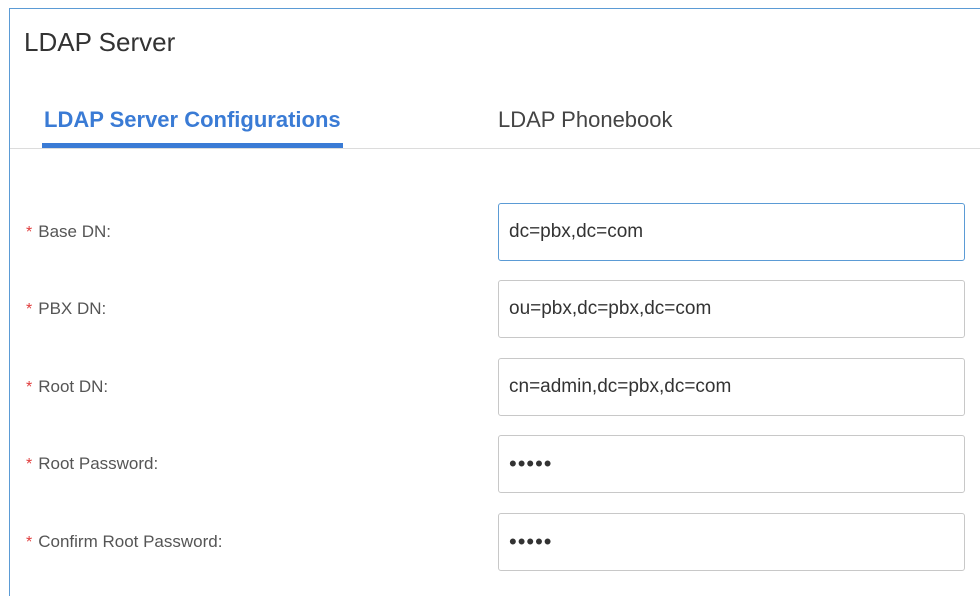  What do you see at coordinates (495, 542) in the screenshot?
I see `form-row-confirm-root-password: * Confirm Root Password:` at bounding box center [495, 542].